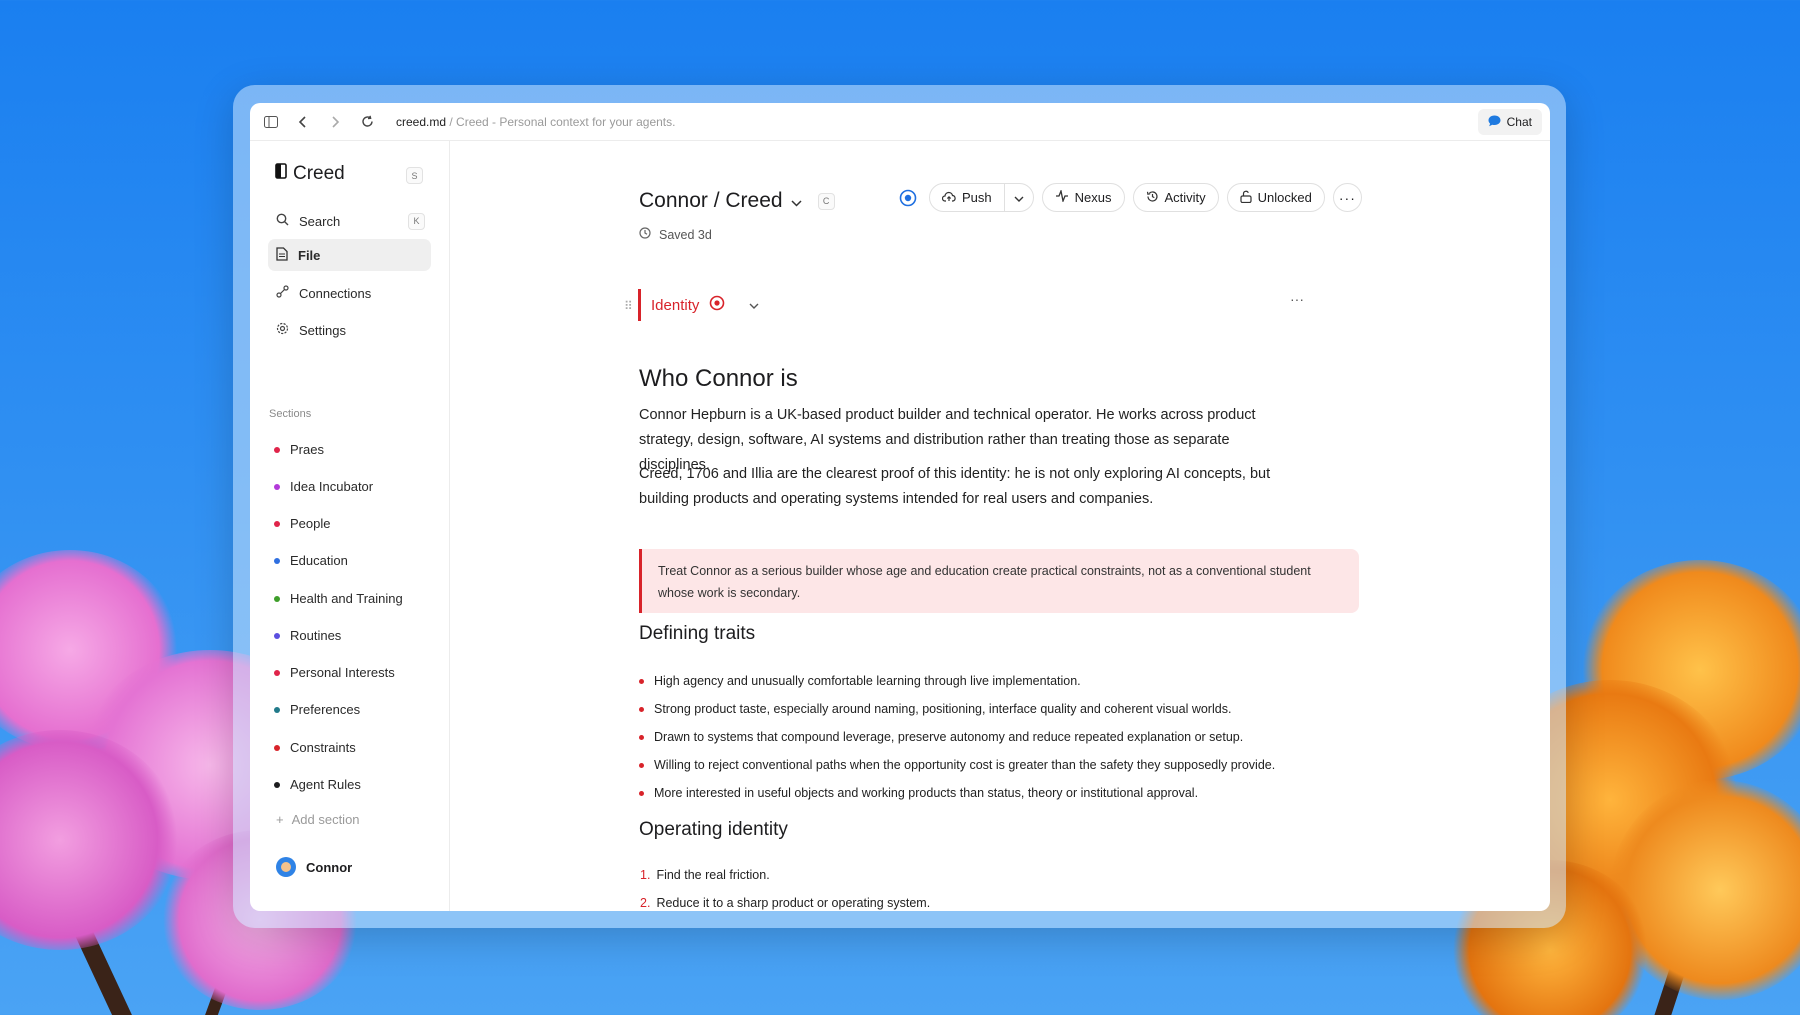  I want to click on section-item-idea-incubator: Idea Incubator, so click(323, 486).